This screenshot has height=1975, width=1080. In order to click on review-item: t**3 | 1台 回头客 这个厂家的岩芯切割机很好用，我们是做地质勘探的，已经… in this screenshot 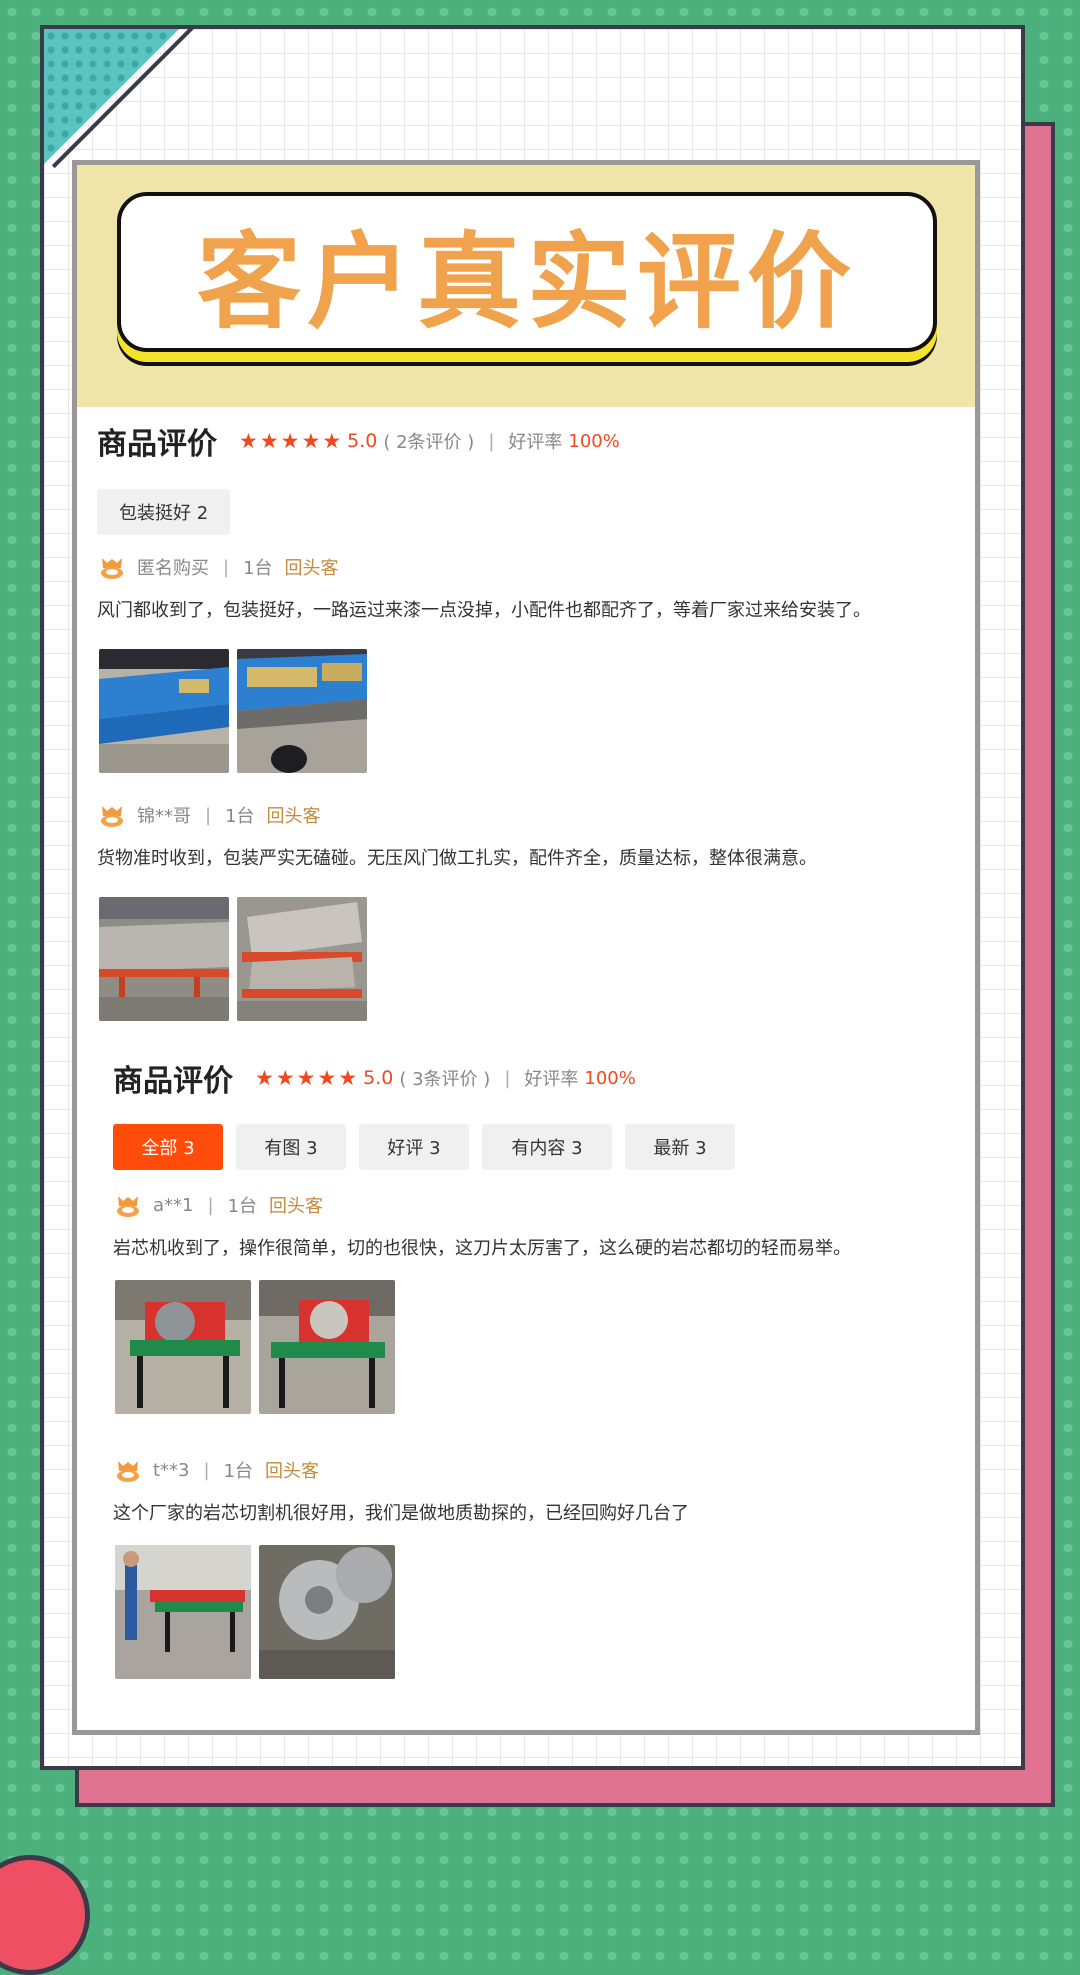, I will do `click(526, 1587)`.